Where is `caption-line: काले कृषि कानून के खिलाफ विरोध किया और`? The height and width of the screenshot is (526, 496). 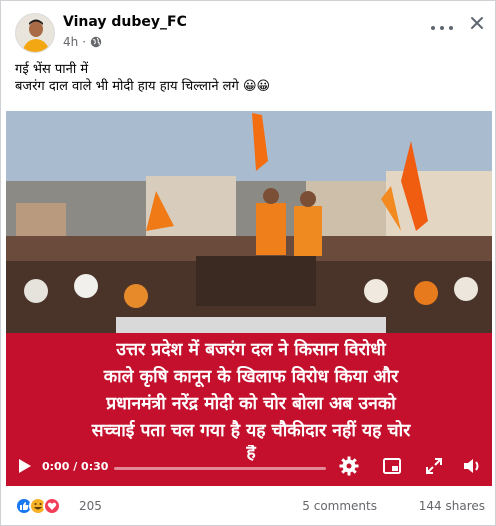
caption-line: काले कृषि कानून के खिलाफ विरोध किया और is located at coordinates (251, 377).